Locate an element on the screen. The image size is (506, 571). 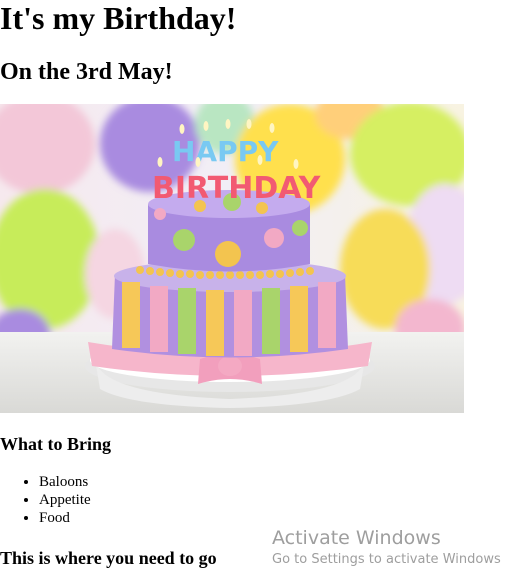
cake-topper-happy: HAPPY is located at coordinates (225, 151).